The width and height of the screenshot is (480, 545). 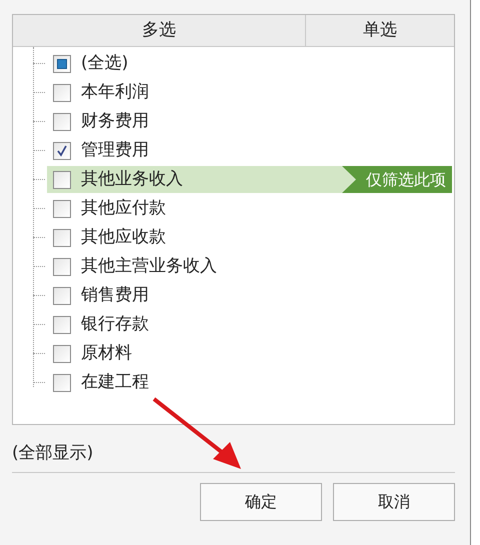 I want to click on list-item: 其他主营业务收入, so click(x=249, y=266).